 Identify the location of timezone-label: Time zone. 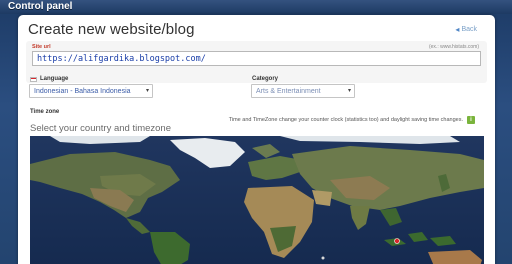
(45, 112).